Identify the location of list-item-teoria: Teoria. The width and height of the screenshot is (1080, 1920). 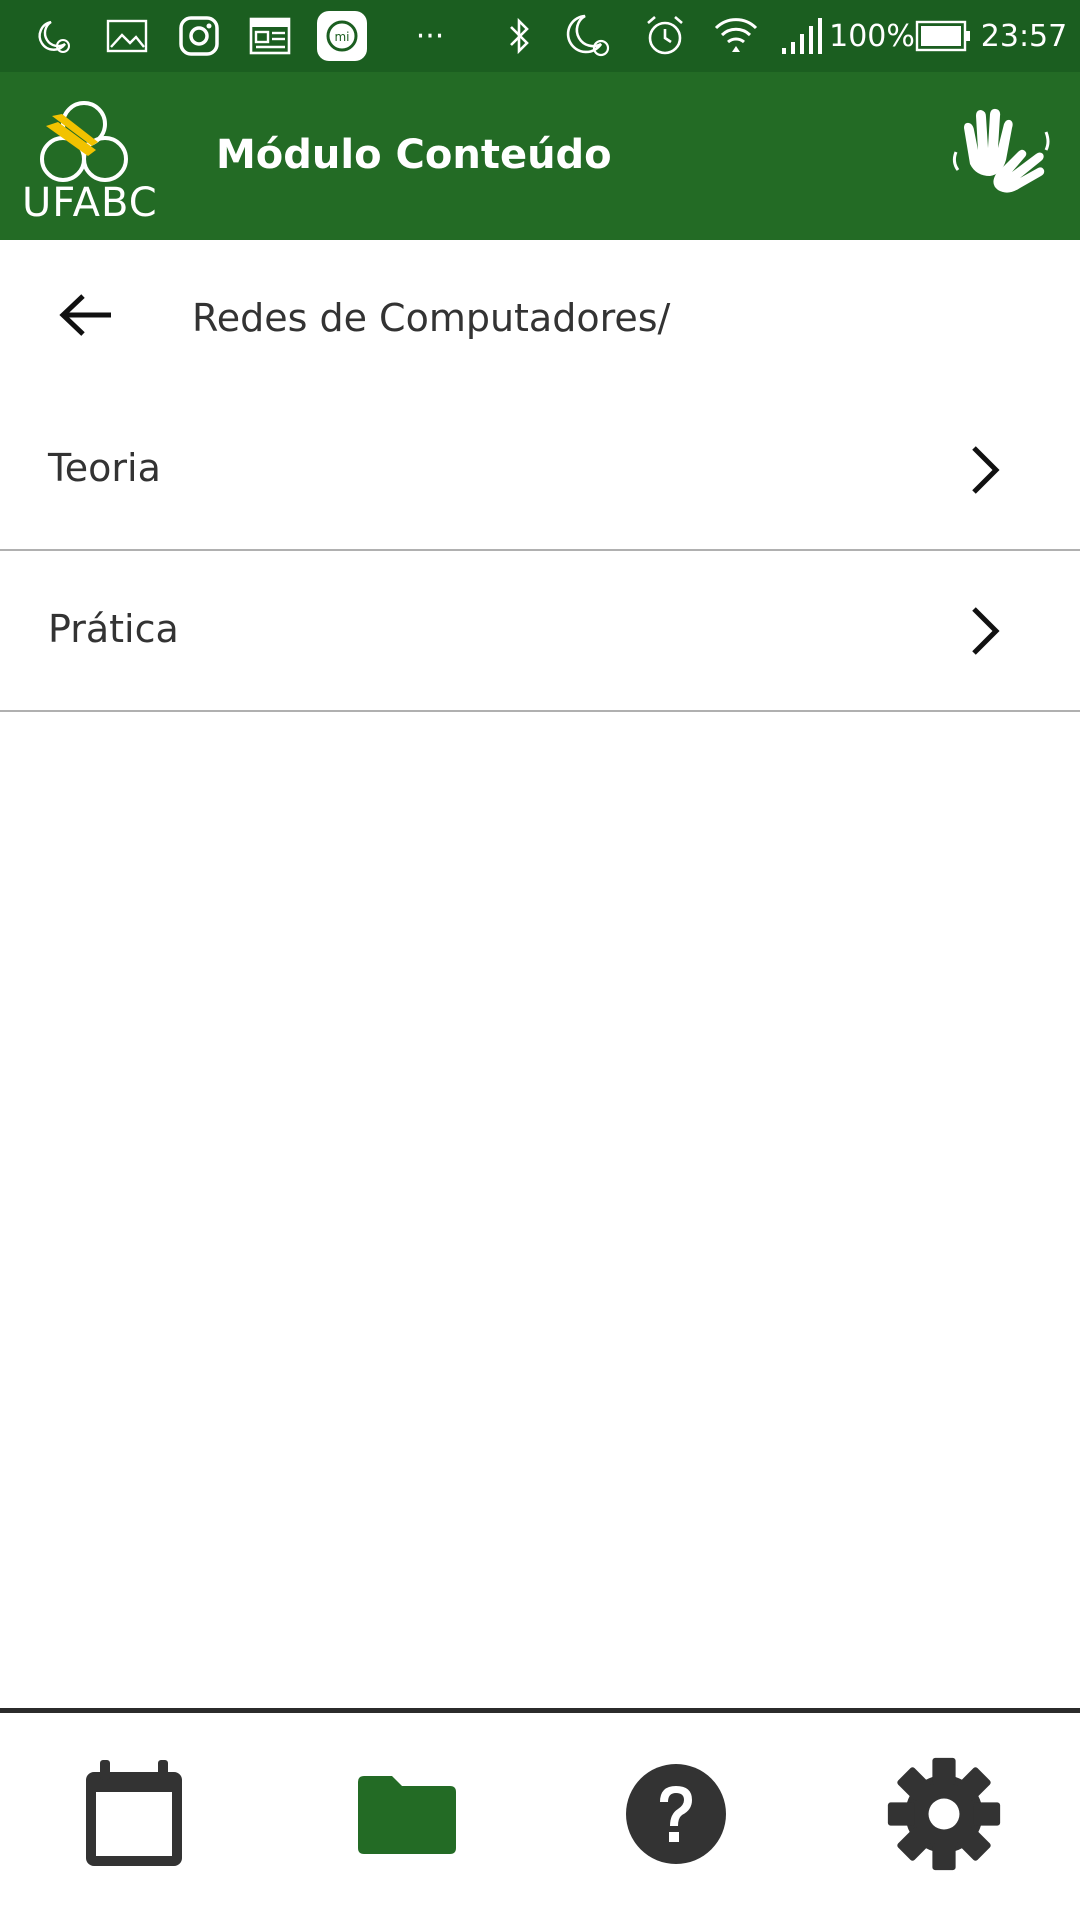
(540, 470).